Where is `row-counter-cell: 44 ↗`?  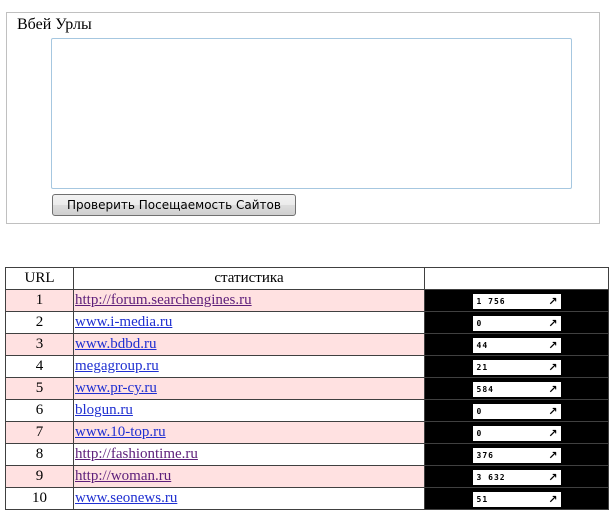
row-counter-cell: 44 ↗ is located at coordinates (516, 344).